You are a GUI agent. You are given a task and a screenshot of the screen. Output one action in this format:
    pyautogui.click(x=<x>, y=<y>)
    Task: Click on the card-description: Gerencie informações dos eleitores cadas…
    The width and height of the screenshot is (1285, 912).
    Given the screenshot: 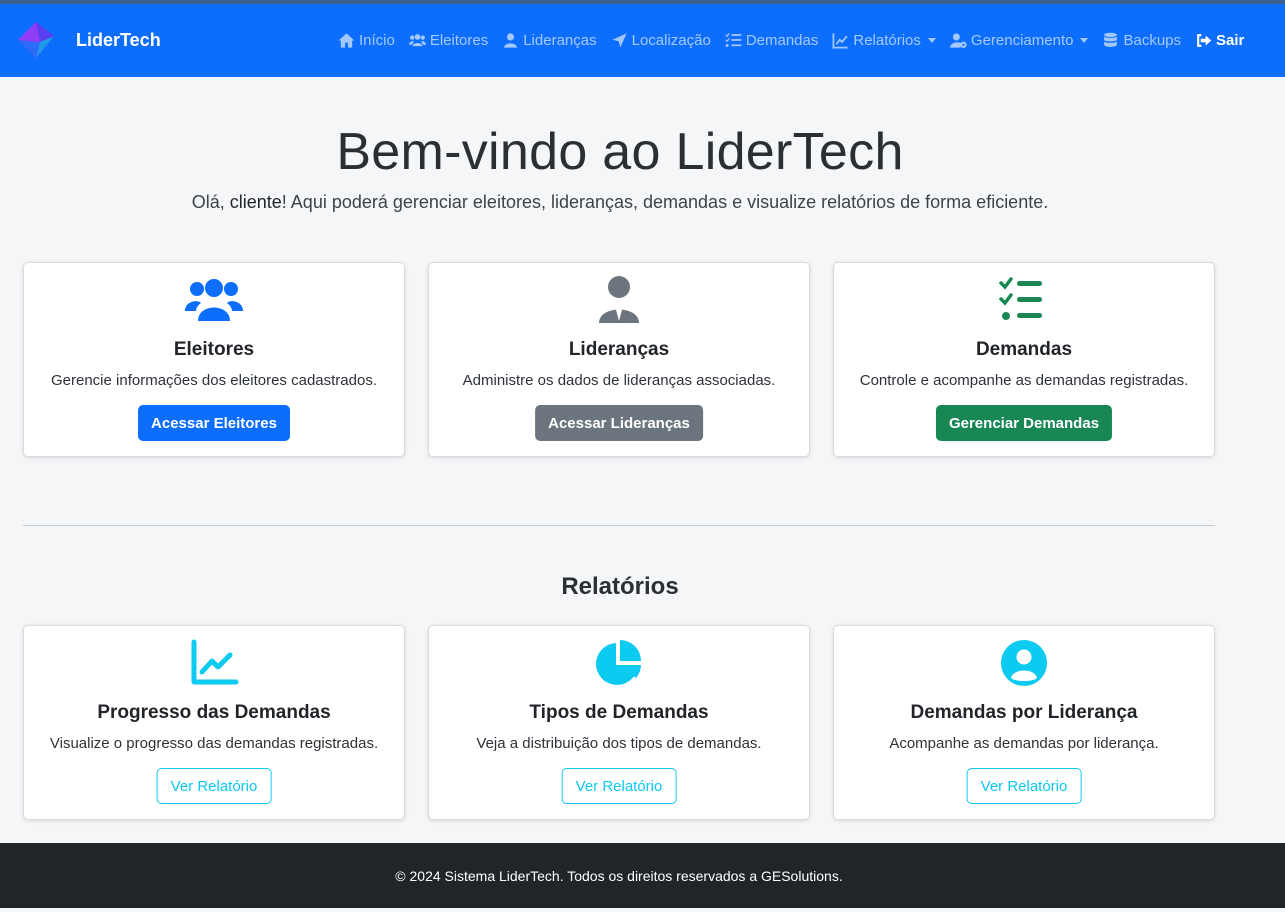 What is the action you would take?
    pyautogui.click(x=213, y=380)
    